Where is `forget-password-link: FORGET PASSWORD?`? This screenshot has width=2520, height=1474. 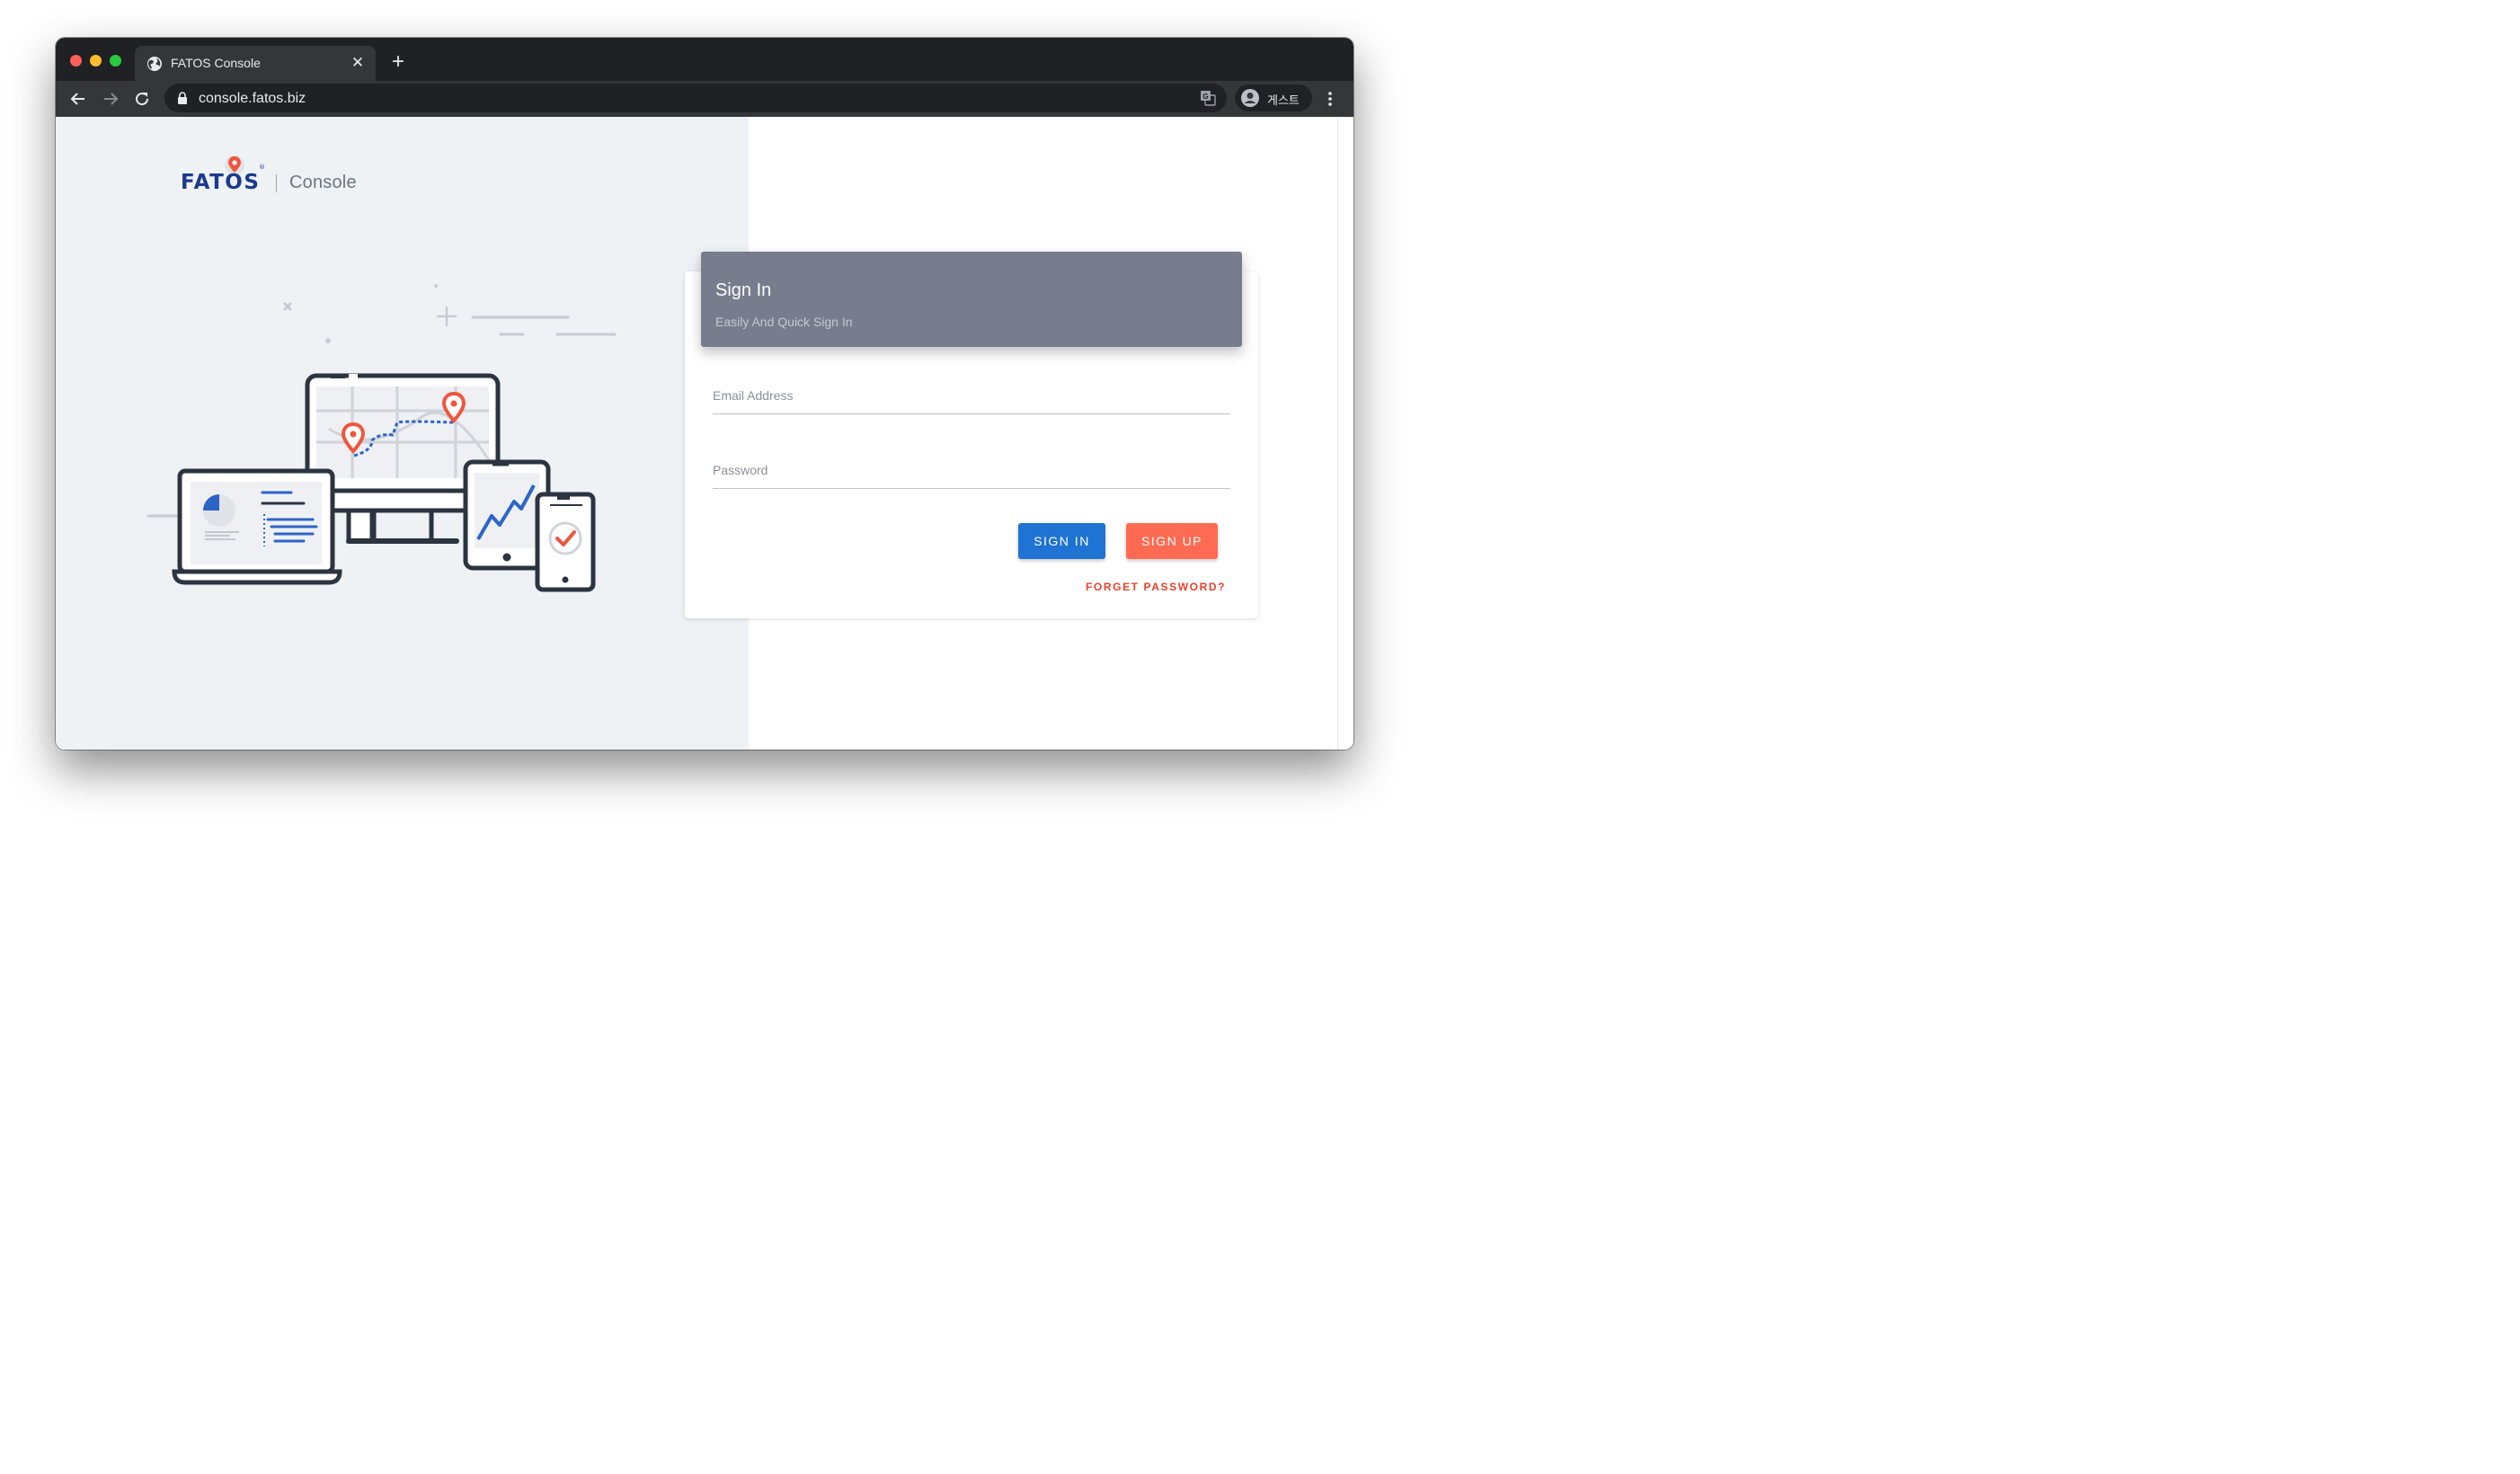 forget-password-link: FORGET PASSWORD? is located at coordinates (1156, 587).